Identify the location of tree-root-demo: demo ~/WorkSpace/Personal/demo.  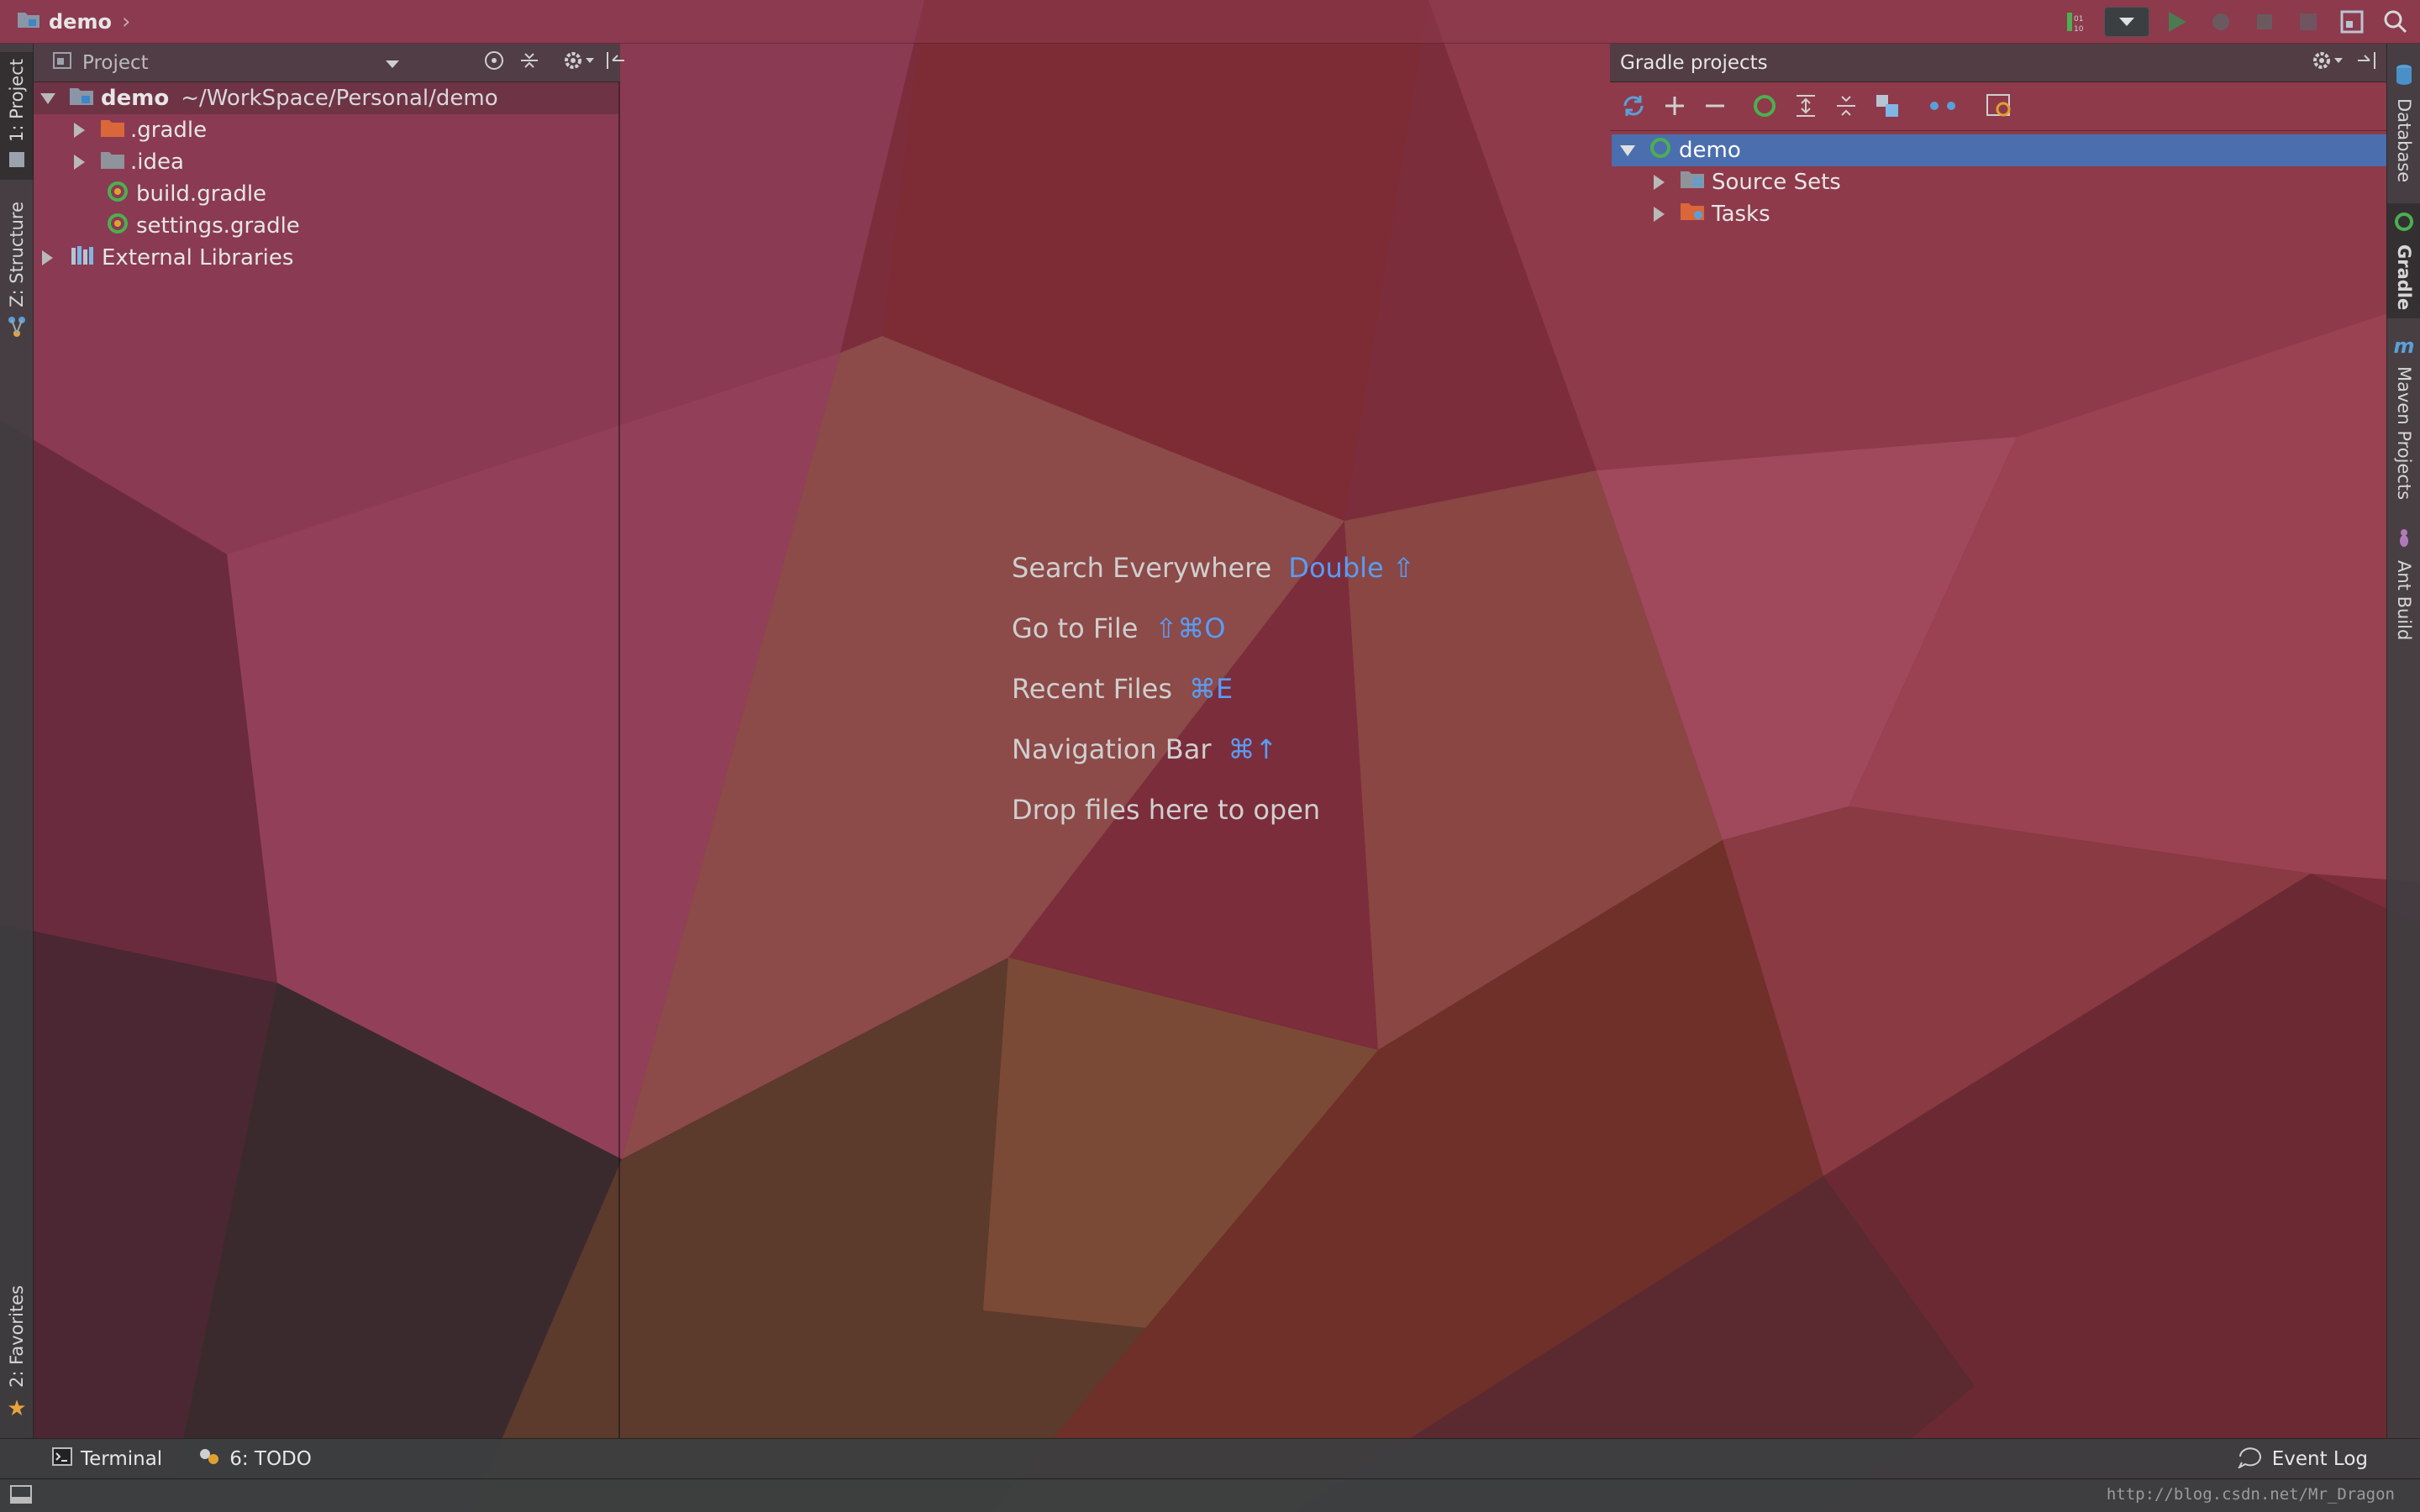
(326, 98).